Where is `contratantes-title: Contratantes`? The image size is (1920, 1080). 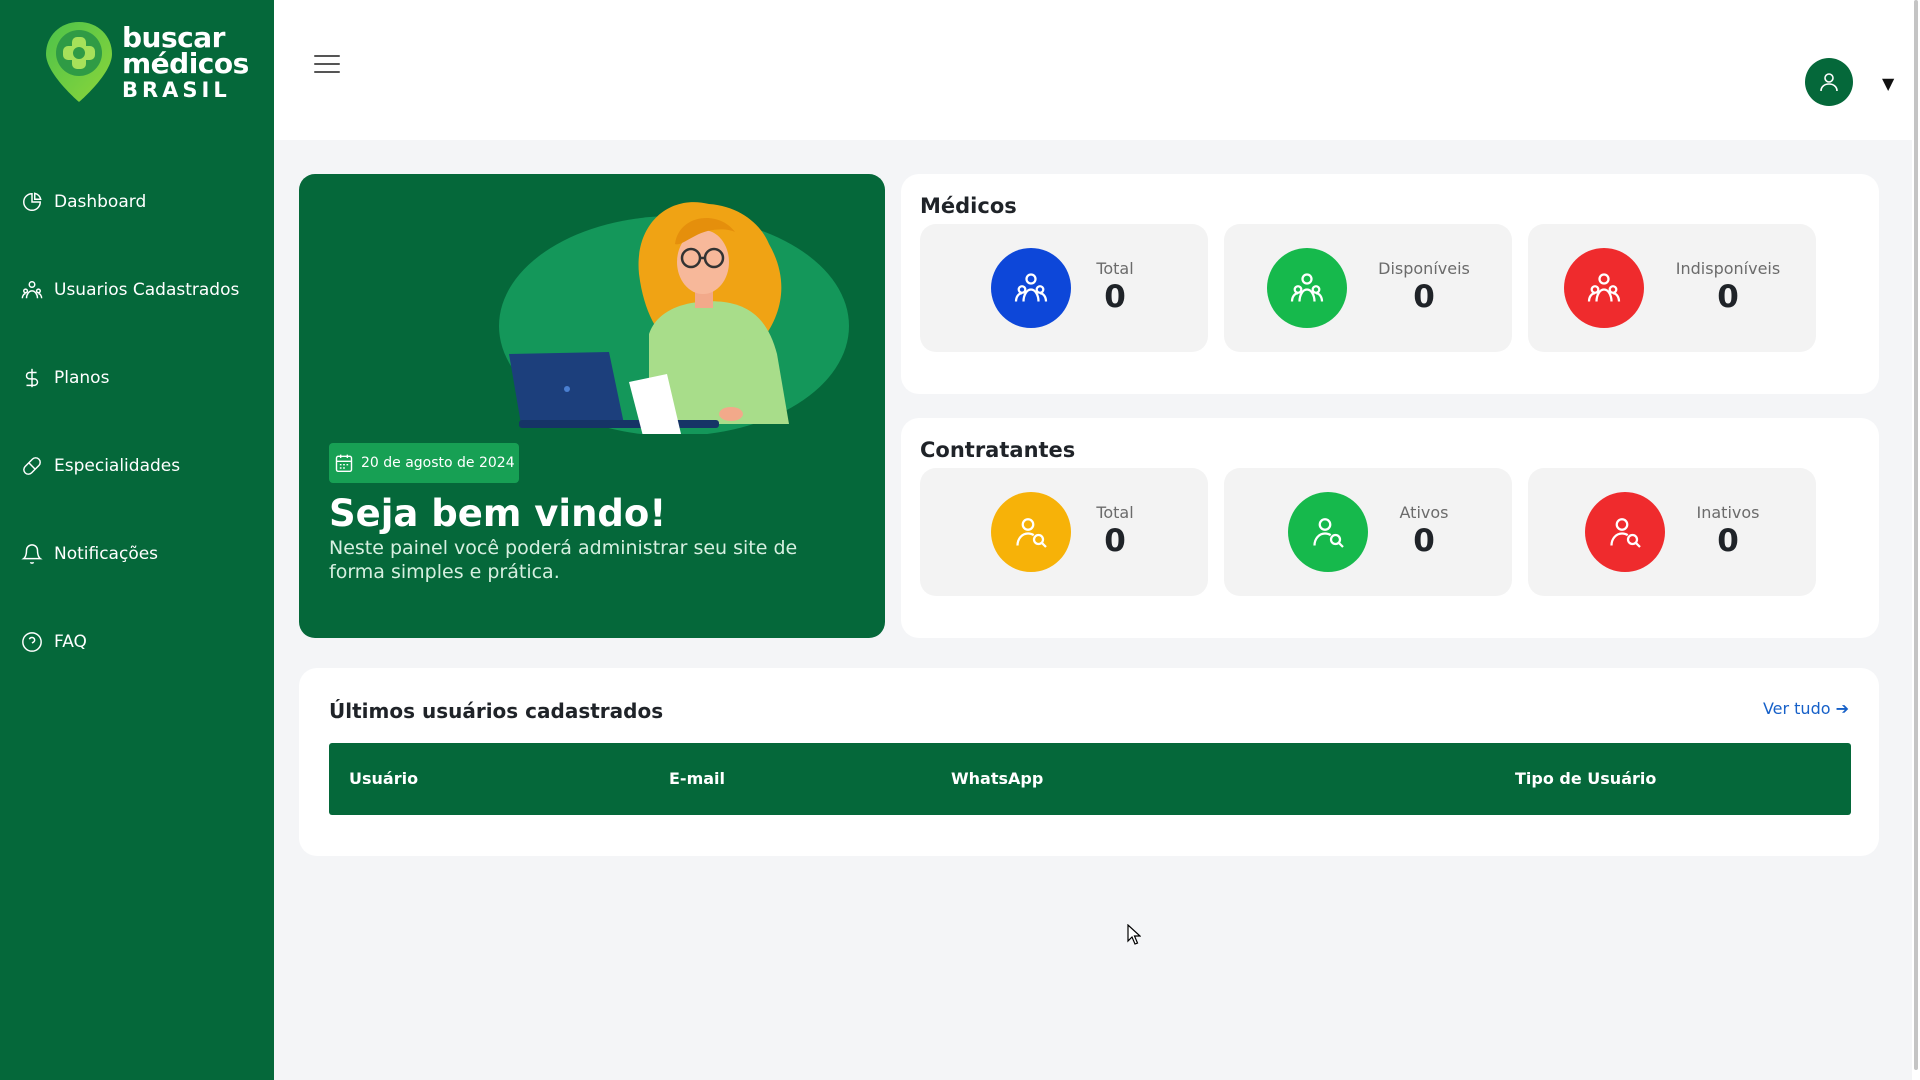
contratantes-title: Contratantes is located at coordinates (998, 450).